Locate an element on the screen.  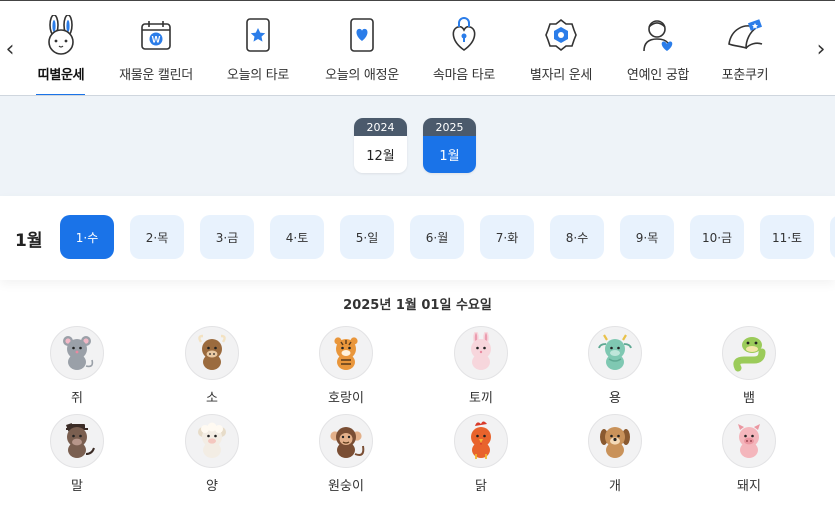
zodiac-item: 개 is located at coordinates (615, 454).